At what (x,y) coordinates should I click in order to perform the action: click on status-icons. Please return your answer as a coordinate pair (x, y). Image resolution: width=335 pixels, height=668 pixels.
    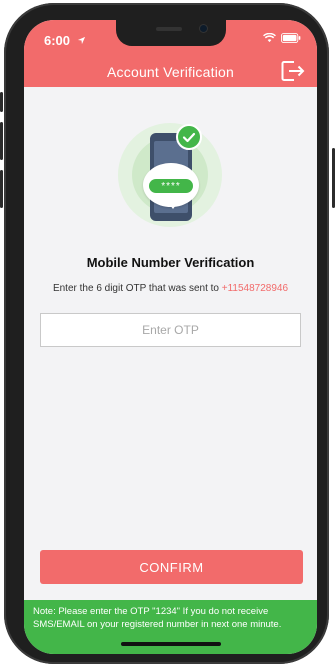
    Looking at the image, I should click on (282, 38).